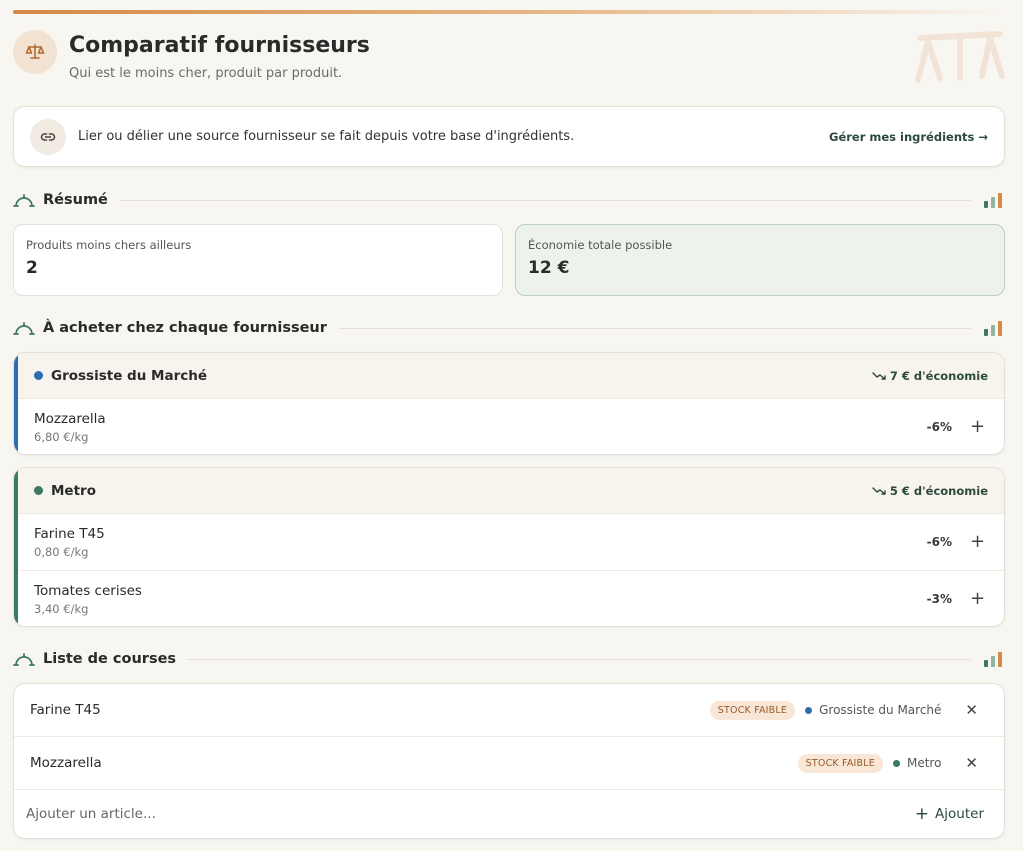 The width and height of the screenshot is (1023, 851). Describe the element at coordinates (48, 136) in the screenshot. I see `link-icon` at that location.